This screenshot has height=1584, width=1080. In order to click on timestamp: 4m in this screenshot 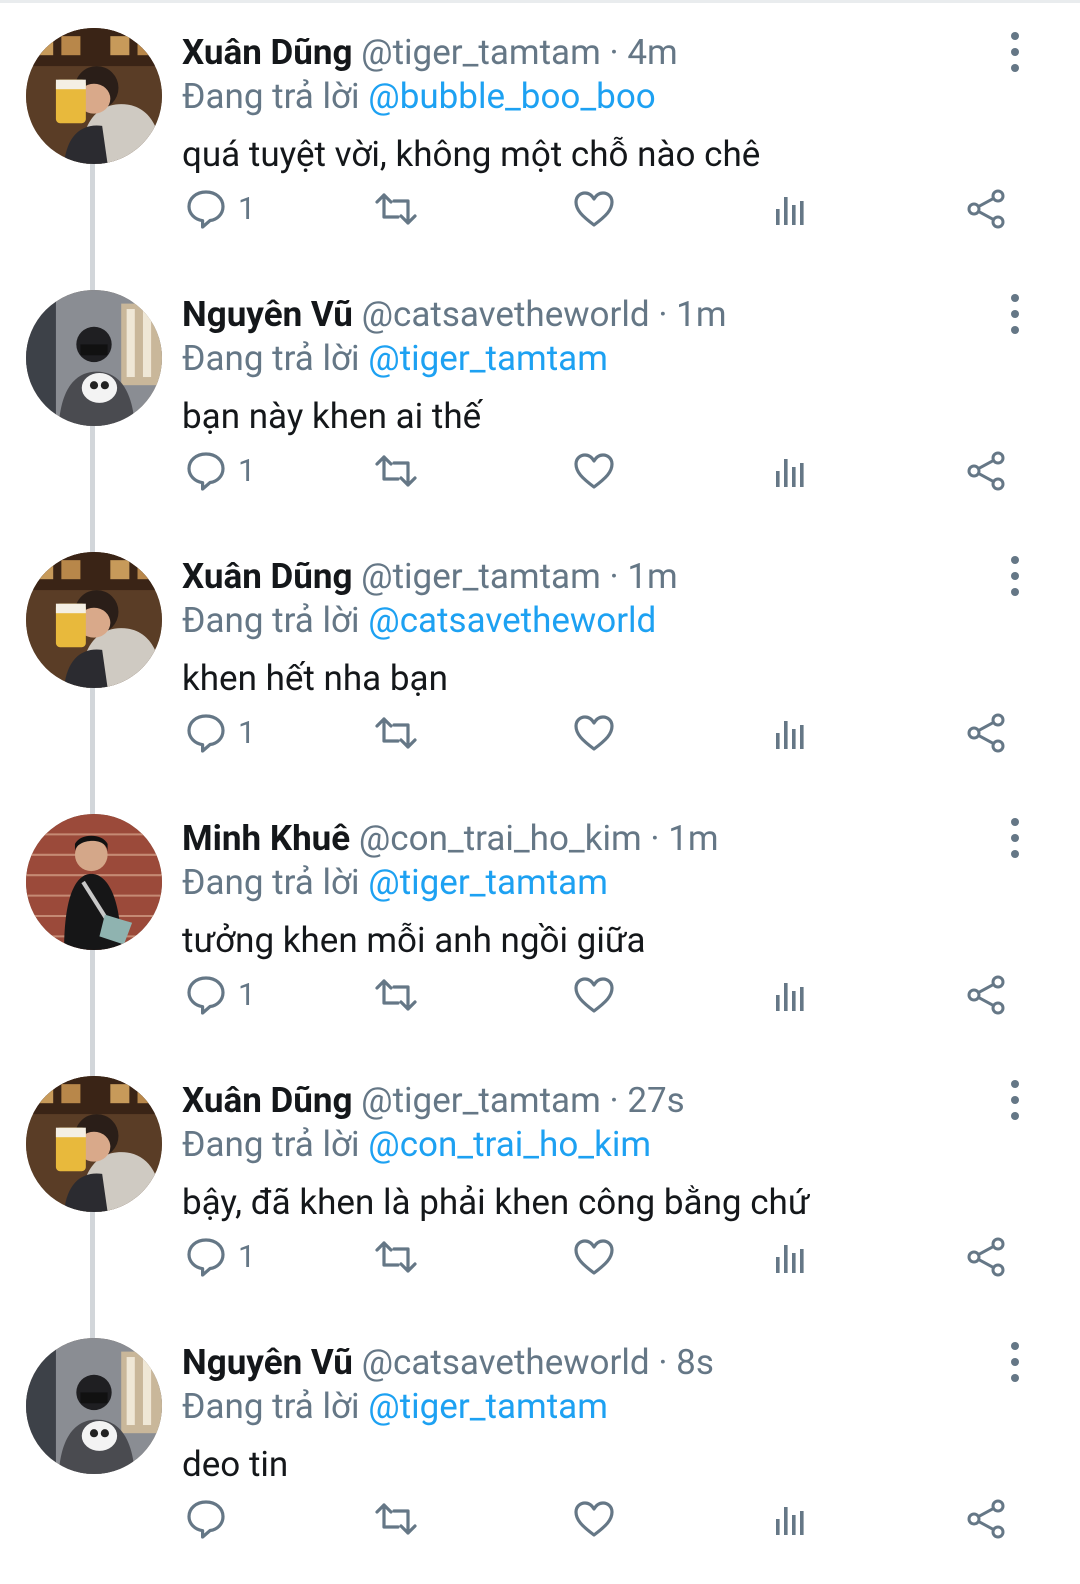, I will do `click(652, 52)`.